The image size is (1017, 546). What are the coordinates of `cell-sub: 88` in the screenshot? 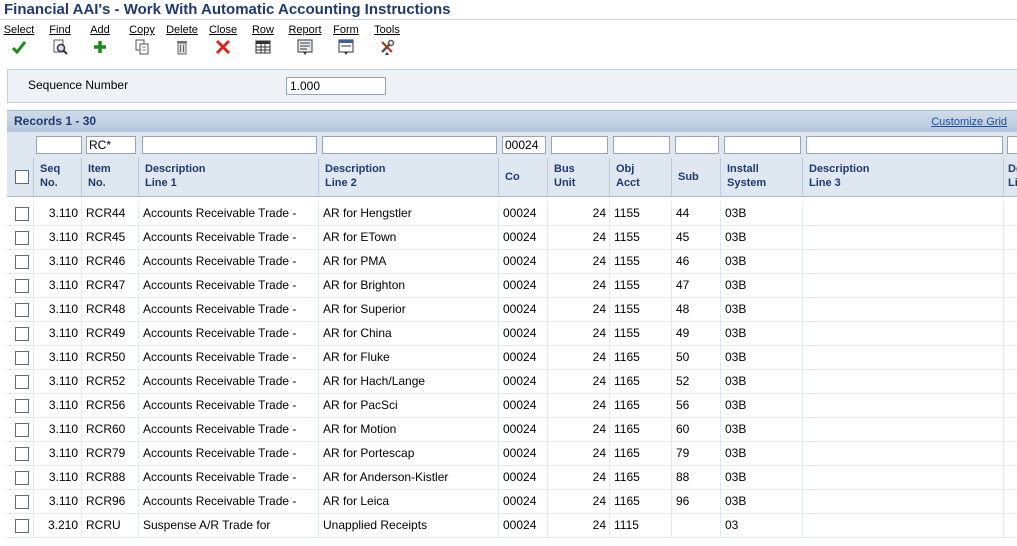 It's located at (695, 477).